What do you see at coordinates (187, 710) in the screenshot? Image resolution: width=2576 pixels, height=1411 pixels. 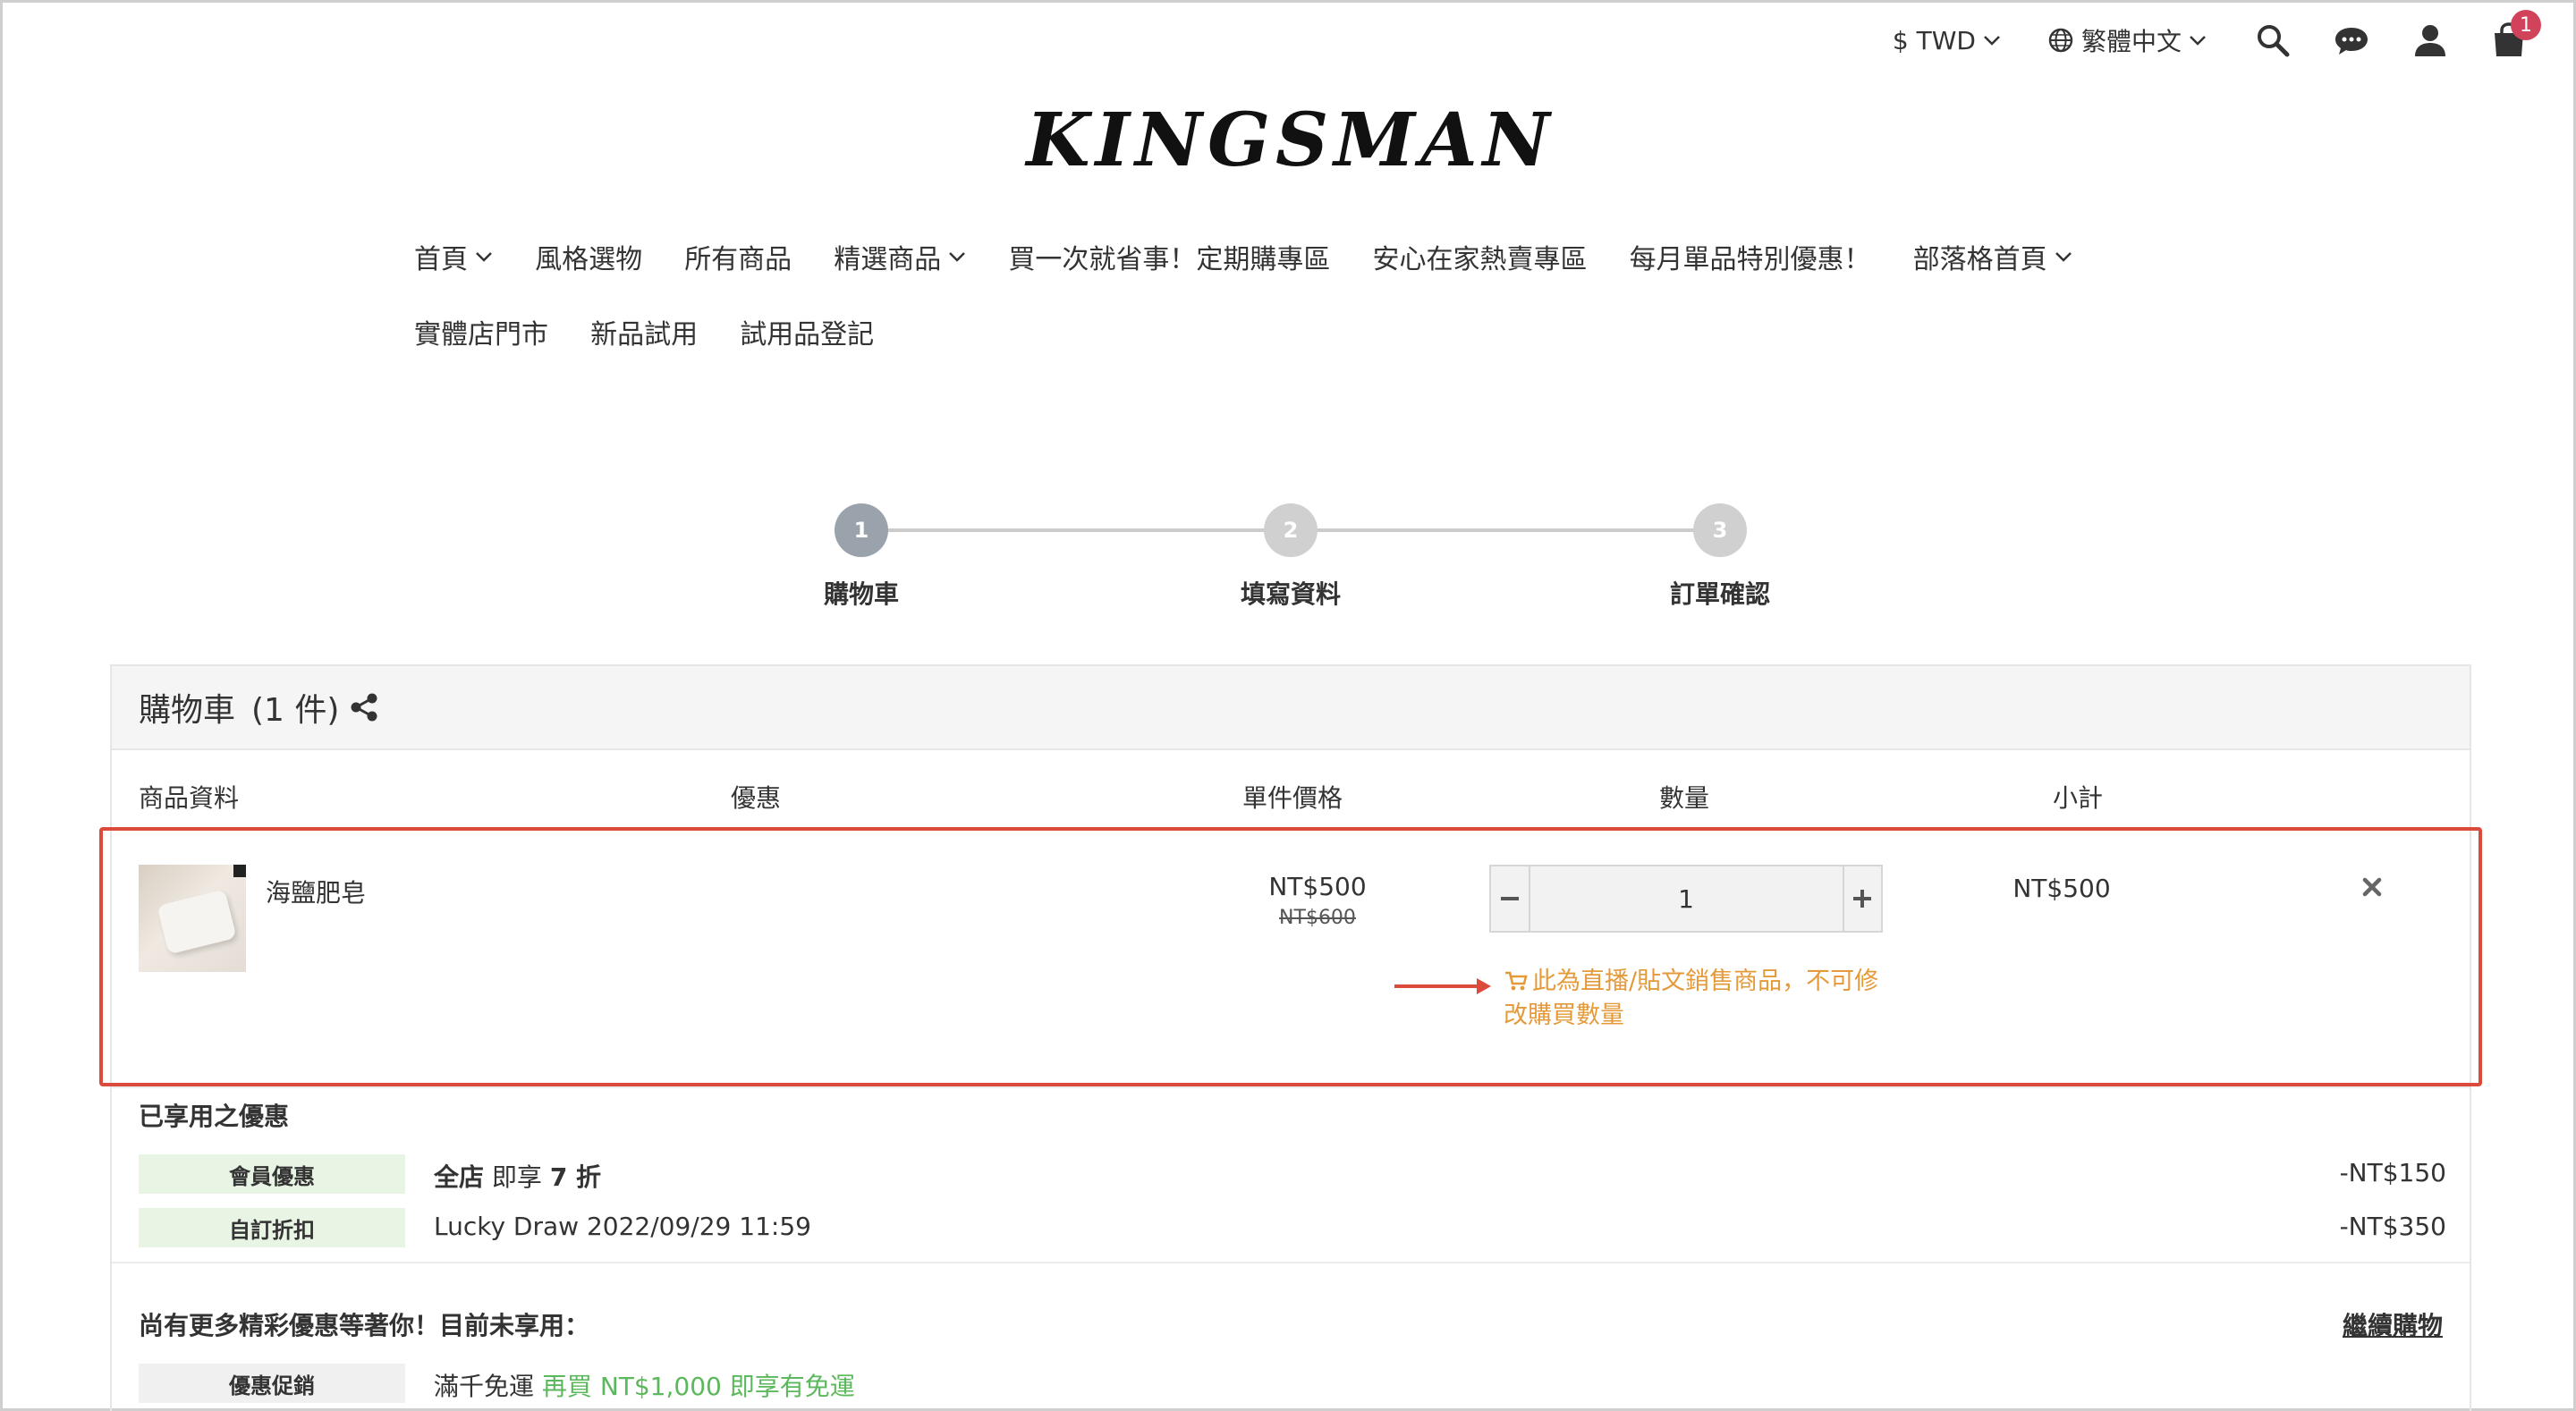 I see `cart-title: 購物車` at bounding box center [187, 710].